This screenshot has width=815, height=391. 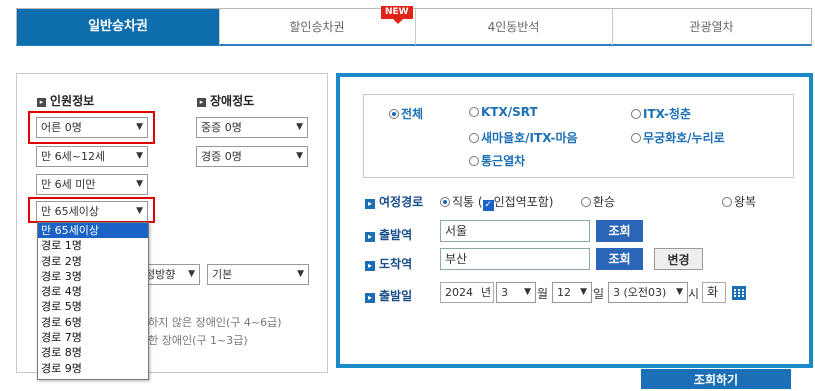 What do you see at coordinates (515, 231) in the screenshot?
I see `departure-station-input: 서울` at bounding box center [515, 231].